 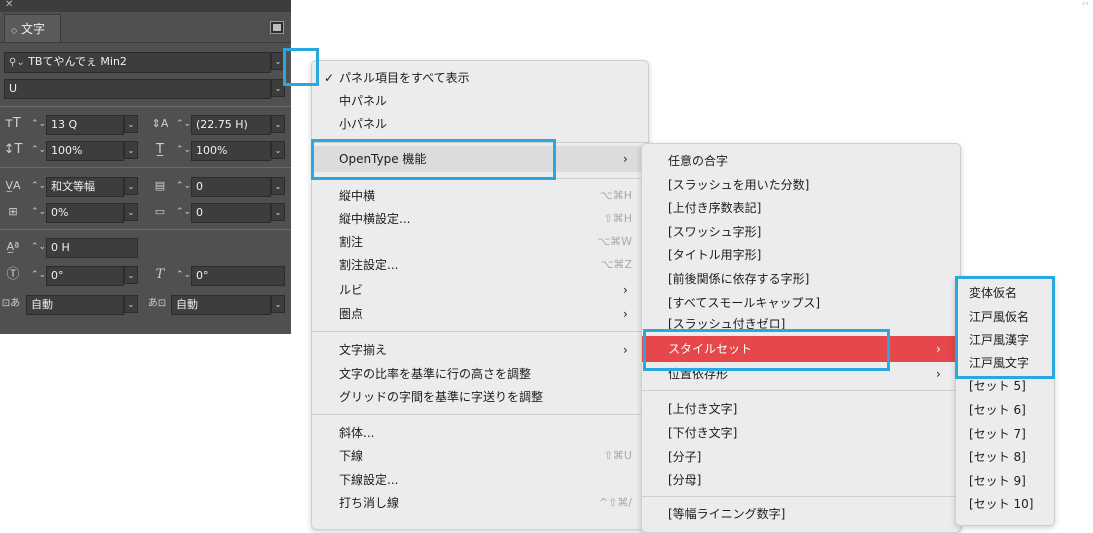 I want to click on menu-item-discretionary-ligatures: 任意の合字, so click(x=698, y=161).